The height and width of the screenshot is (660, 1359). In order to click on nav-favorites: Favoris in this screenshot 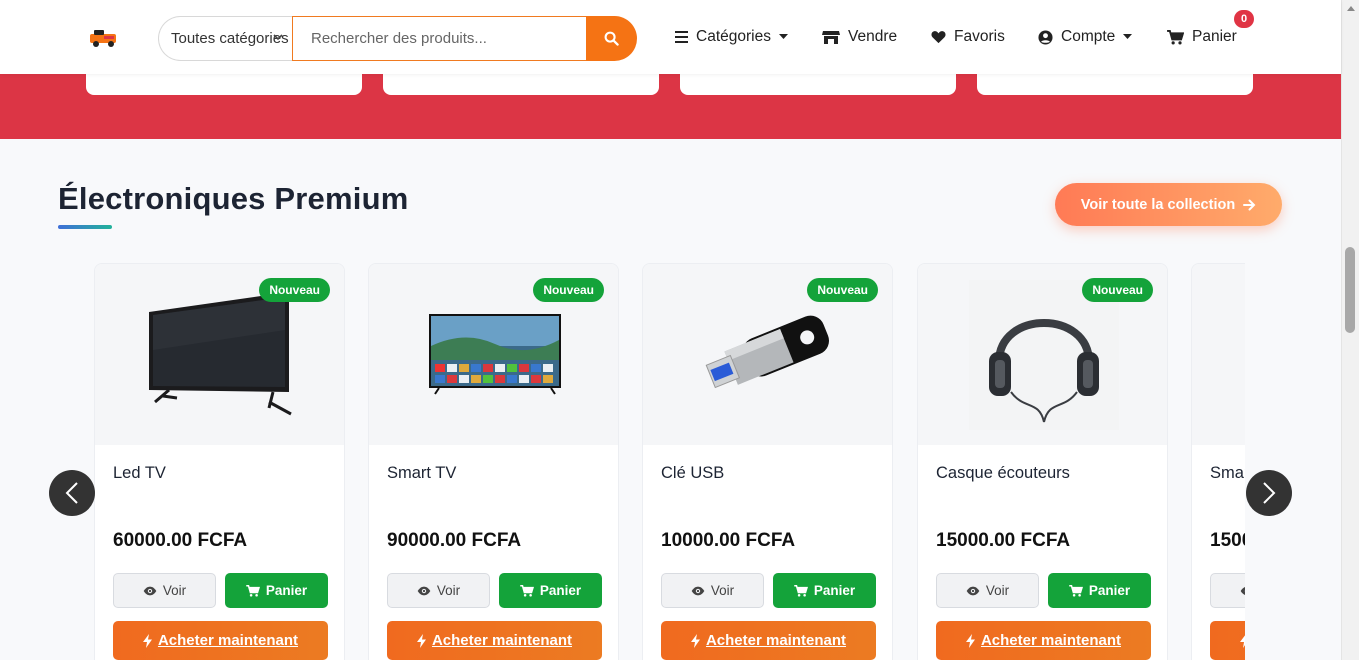, I will do `click(968, 37)`.